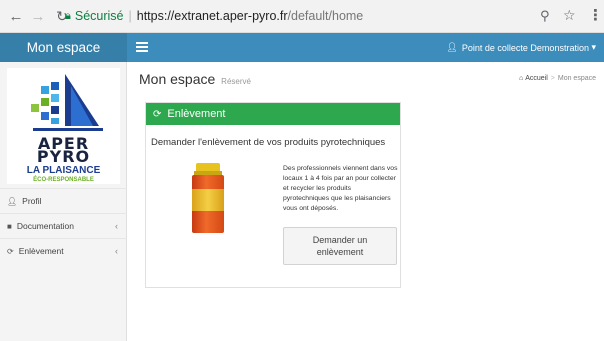 The height and width of the screenshot is (341, 604). I want to click on sidebar-item-profil: 👤︎ Profil, so click(63, 200).